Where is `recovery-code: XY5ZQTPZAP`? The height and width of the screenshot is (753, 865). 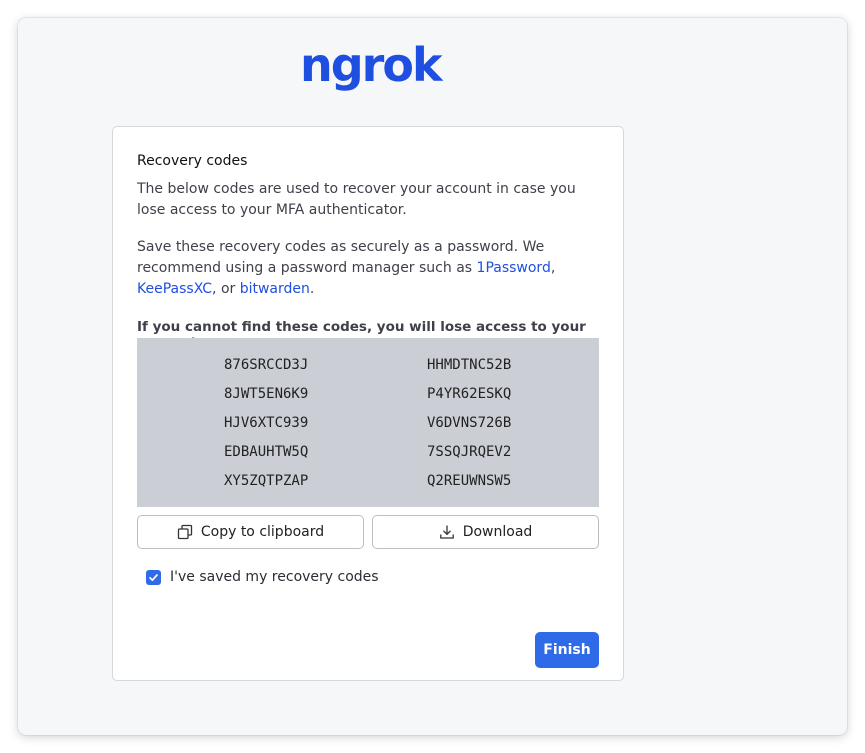 recovery-code: XY5ZQTPZAP is located at coordinates (266, 481).